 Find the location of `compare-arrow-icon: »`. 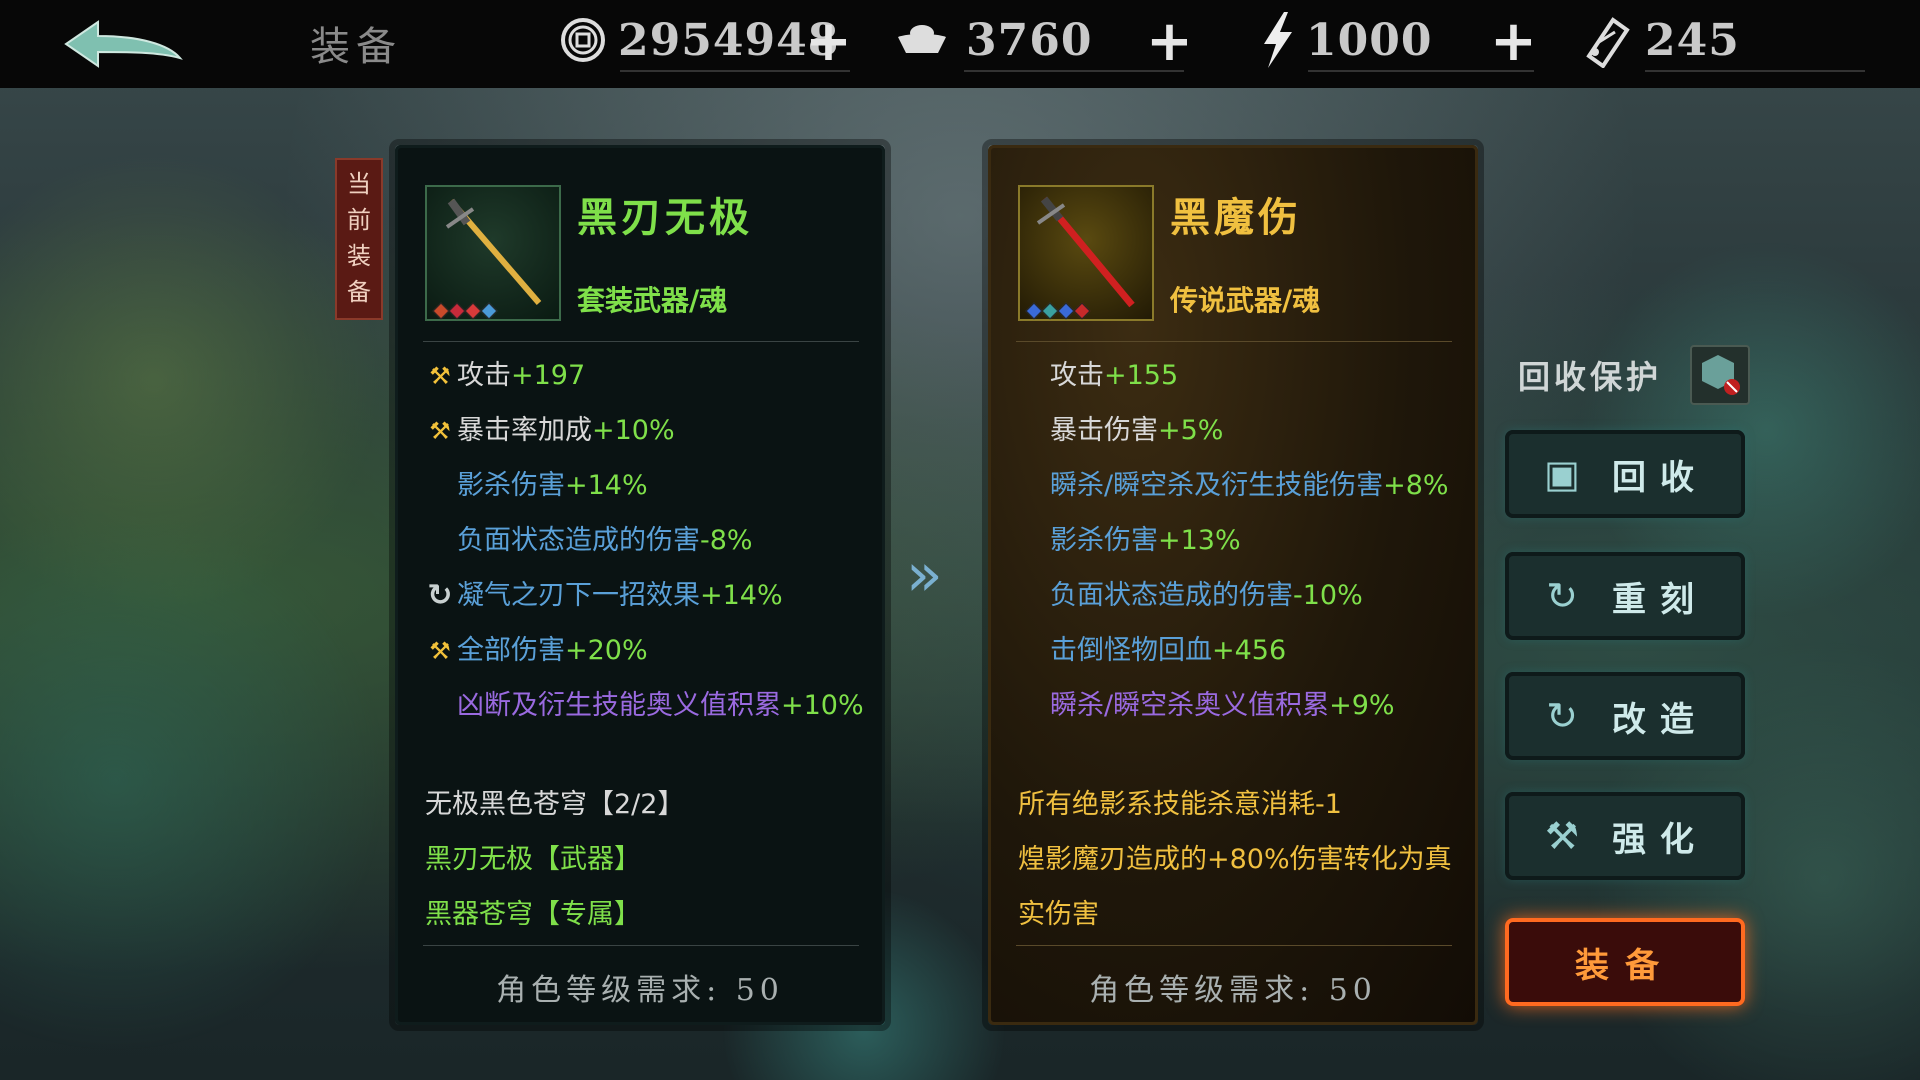

compare-arrow-icon: » is located at coordinates (924, 575).